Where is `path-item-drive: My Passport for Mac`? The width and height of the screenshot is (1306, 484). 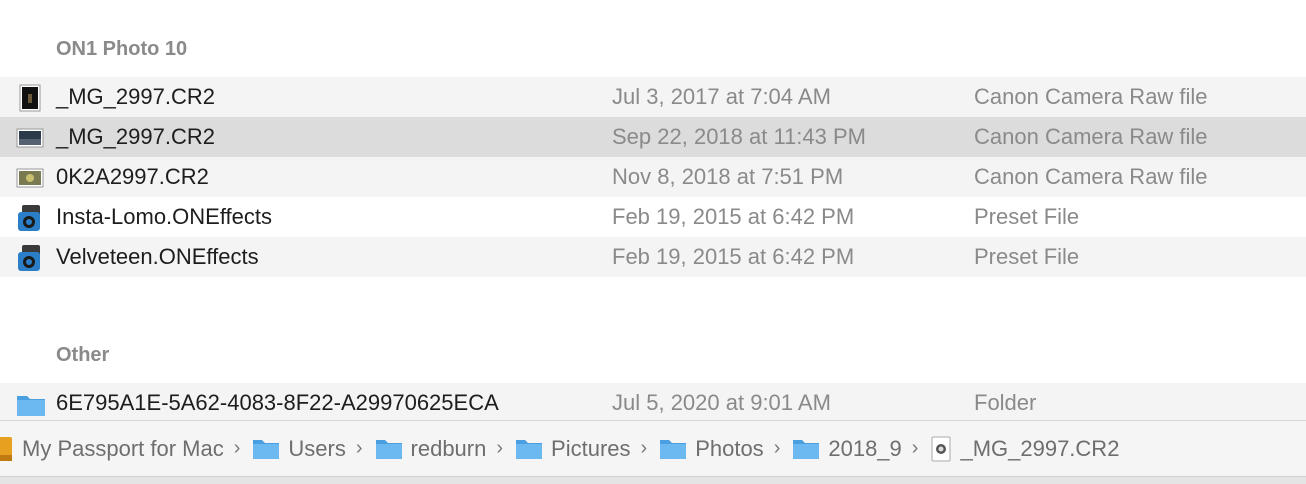
path-item-drive: My Passport for Mac is located at coordinates (112, 449).